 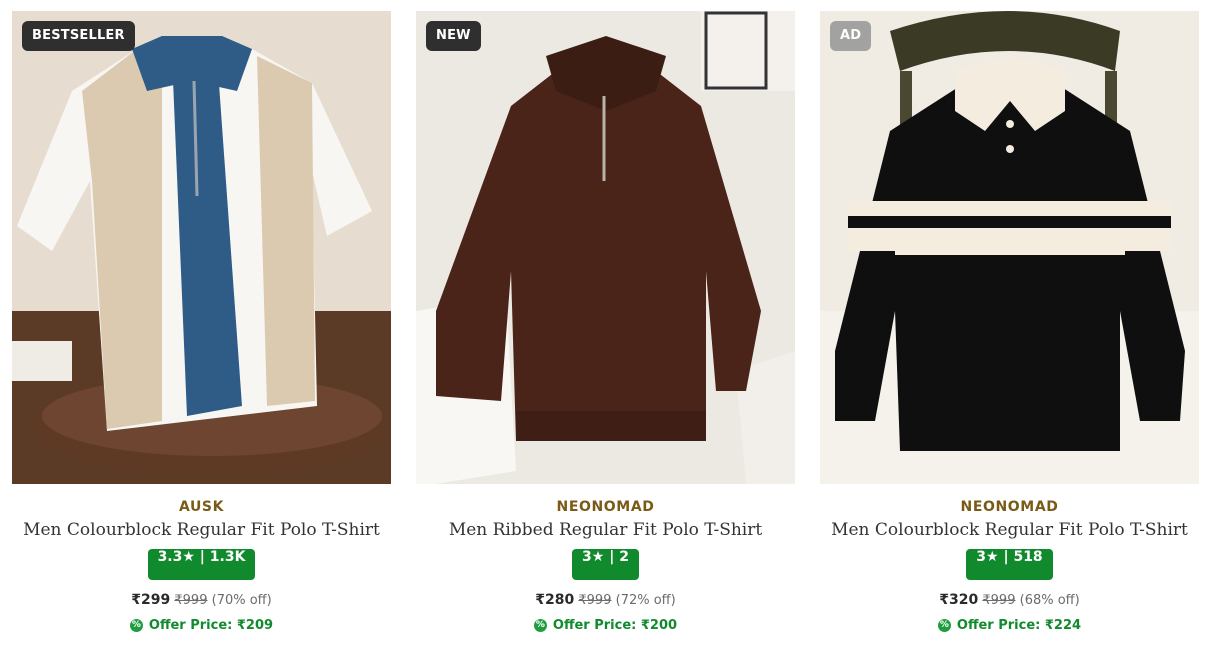 I want to click on price-row: ₹280 ₹999 (72% off), so click(x=605, y=600).